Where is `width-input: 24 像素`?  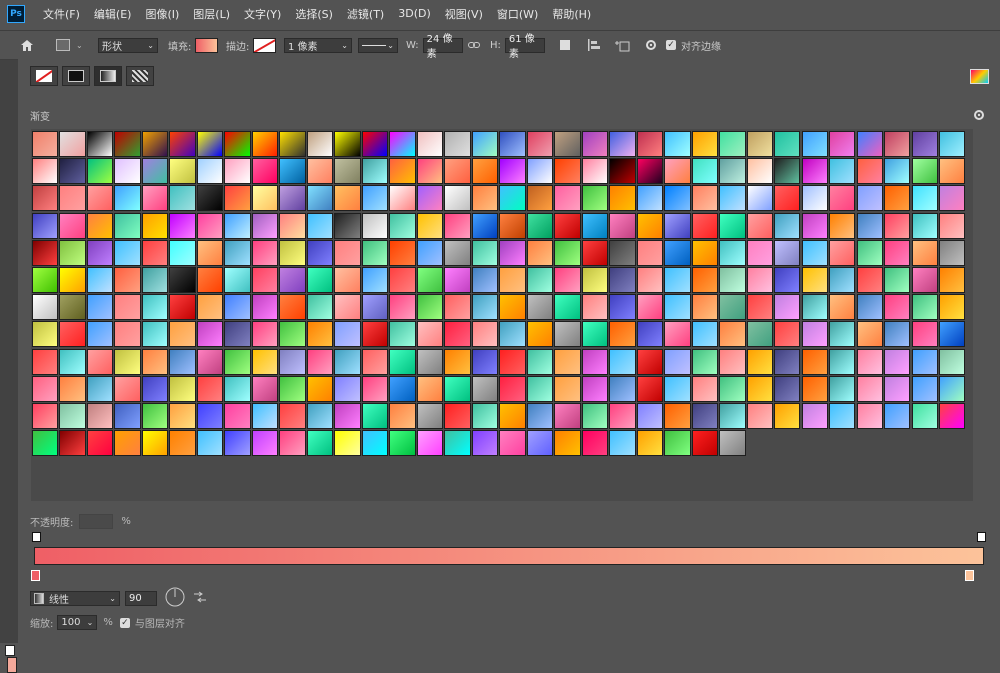
width-input: 24 像素 is located at coordinates (442, 47).